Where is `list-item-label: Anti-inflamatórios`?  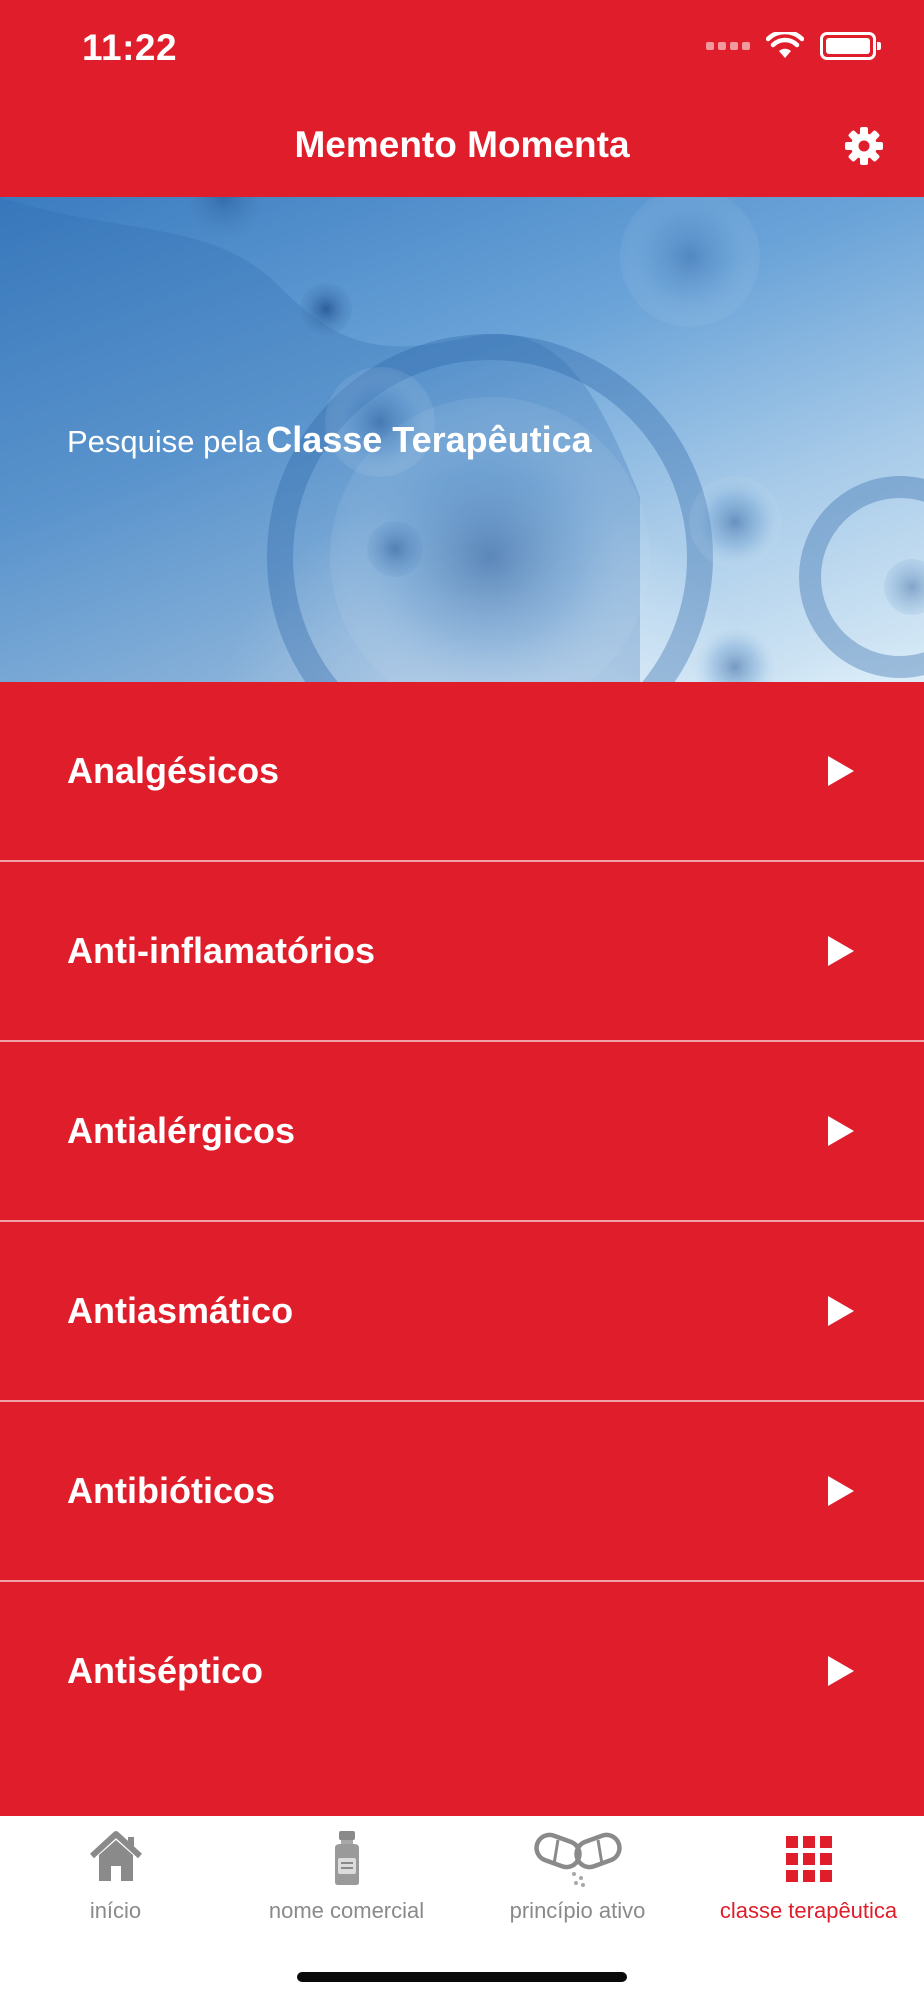
list-item-label: Anti-inflamatórios is located at coordinates (221, 950).